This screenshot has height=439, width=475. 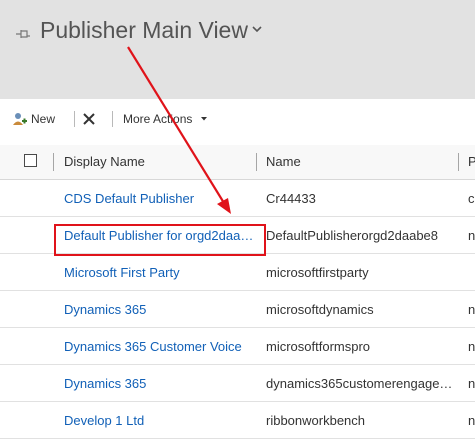 I want to click on name-cell: DefaultPublisherorgd2daabe8, so click(x=352, y=235).